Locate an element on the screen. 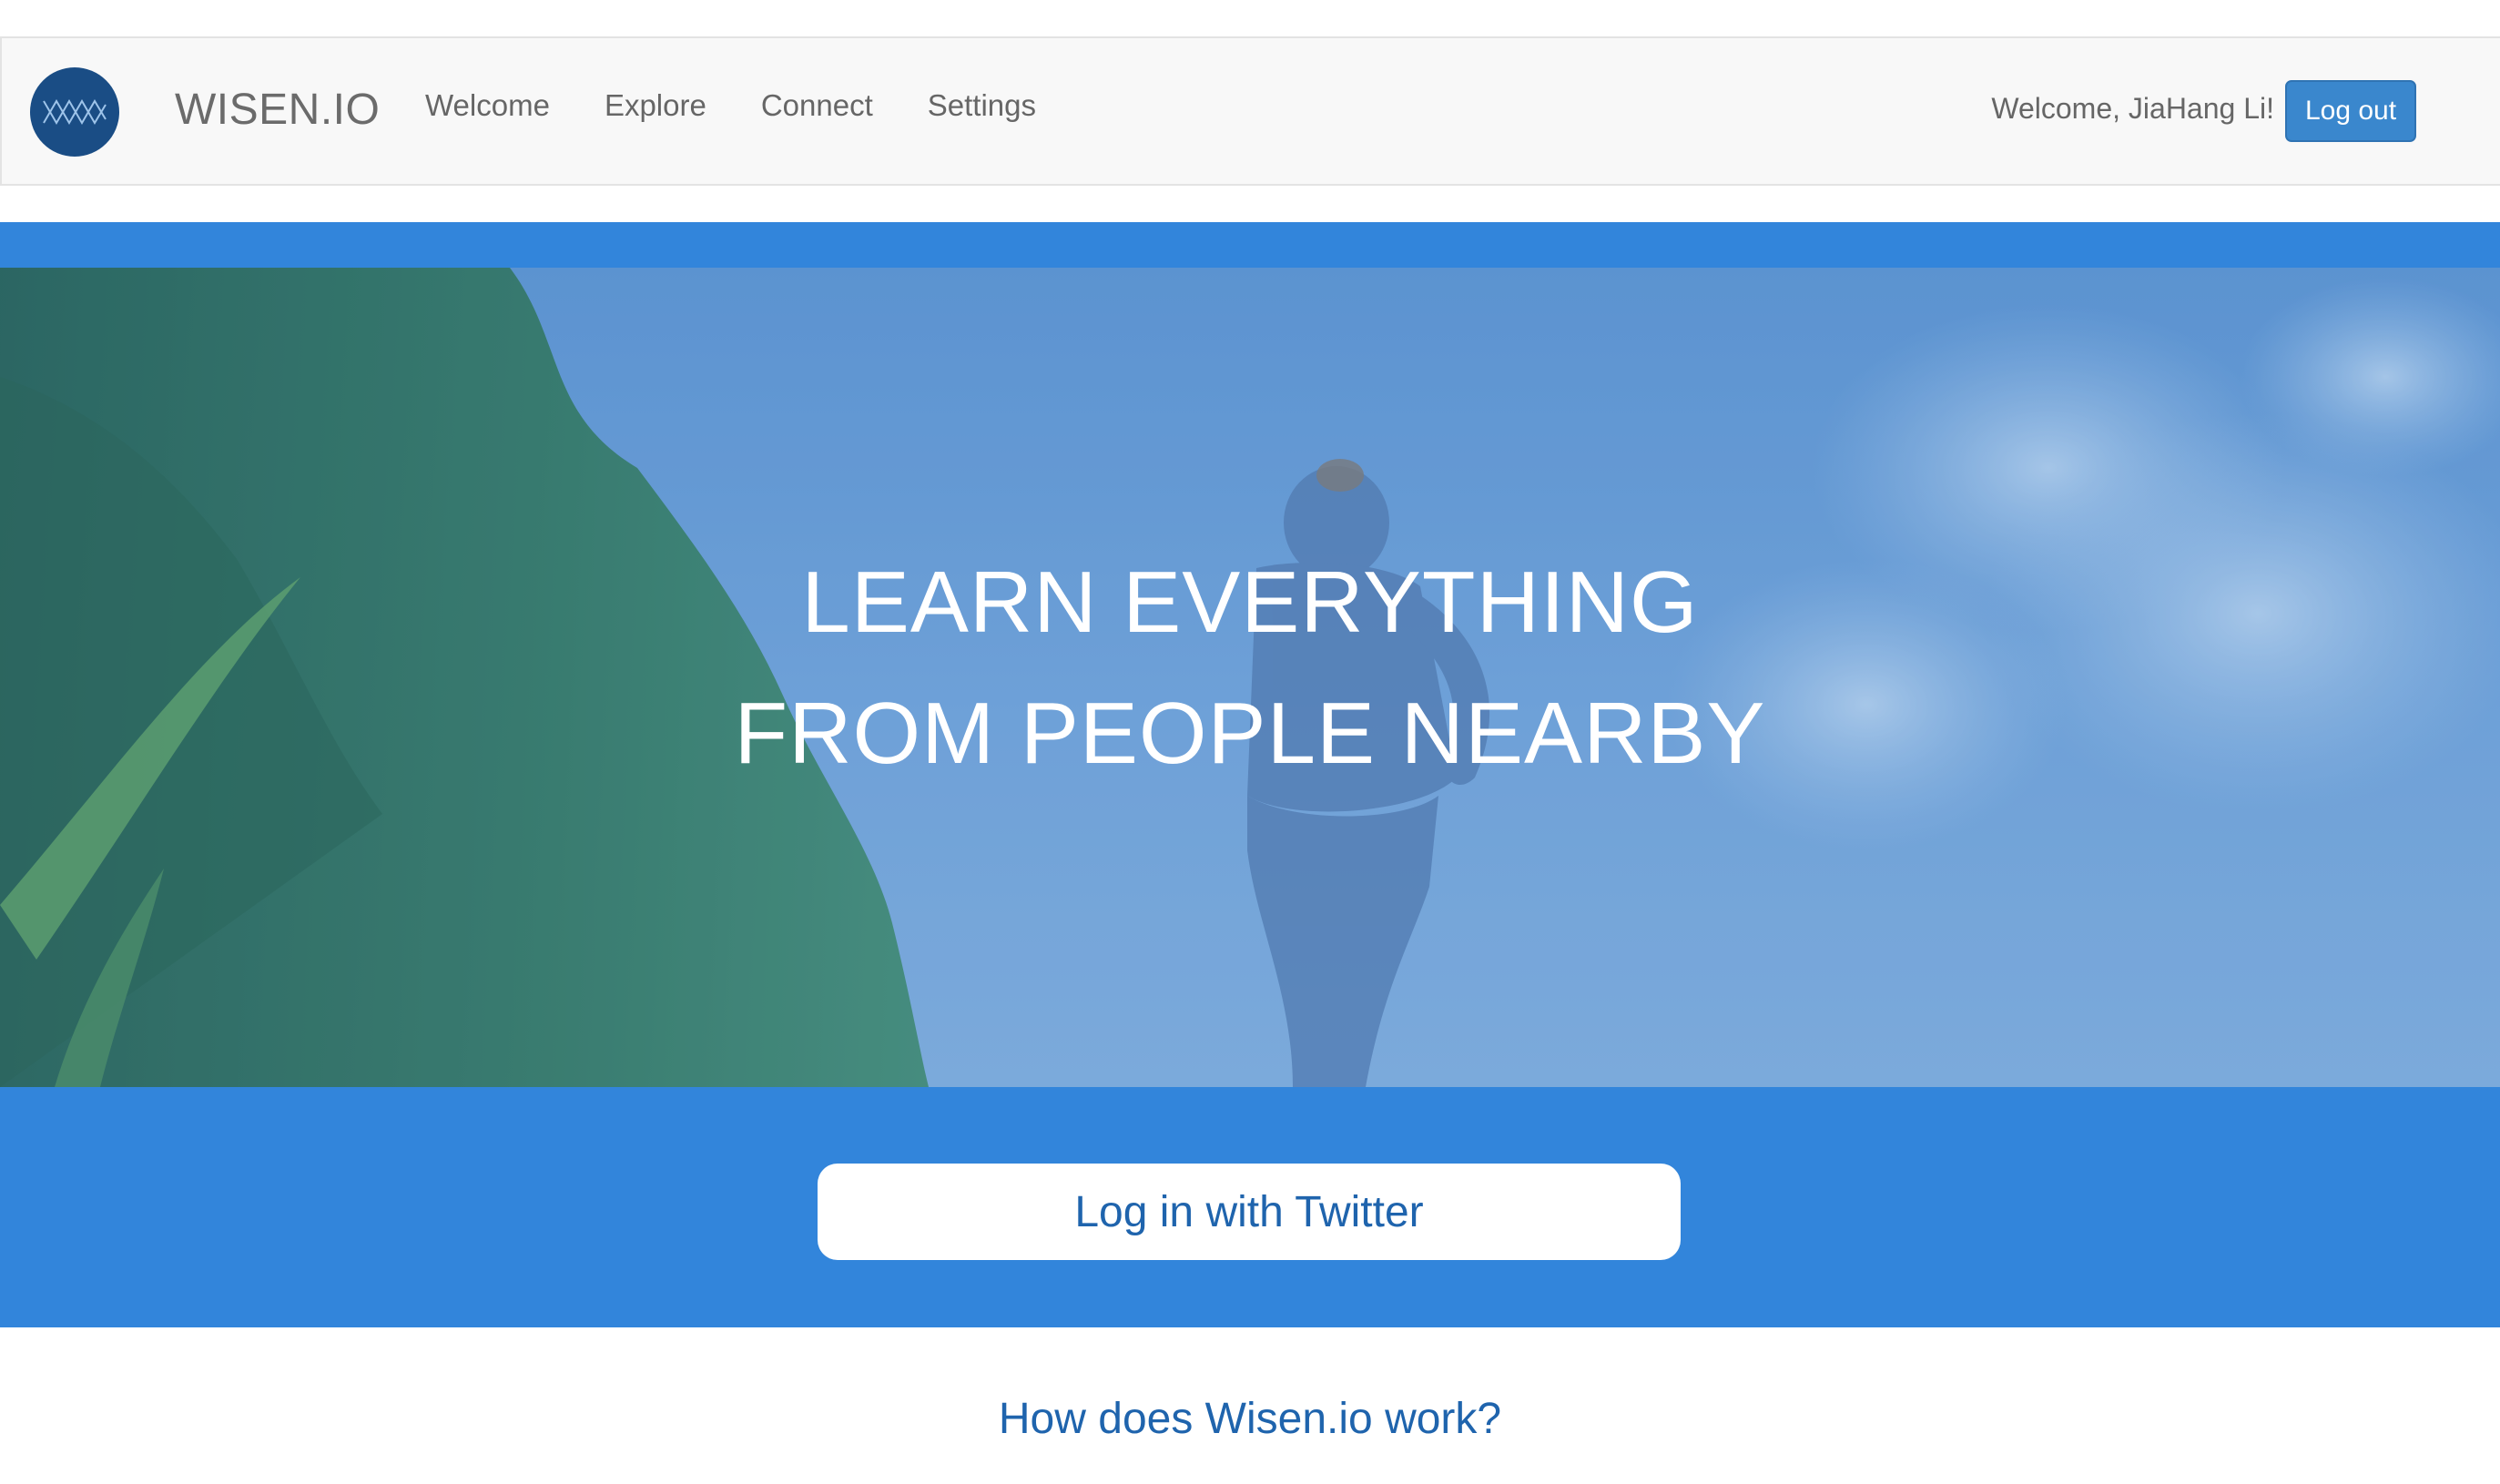 This screenshot has height=1484, width=2500. nav-link-explore: Explore is located at coordinates (656, 105).